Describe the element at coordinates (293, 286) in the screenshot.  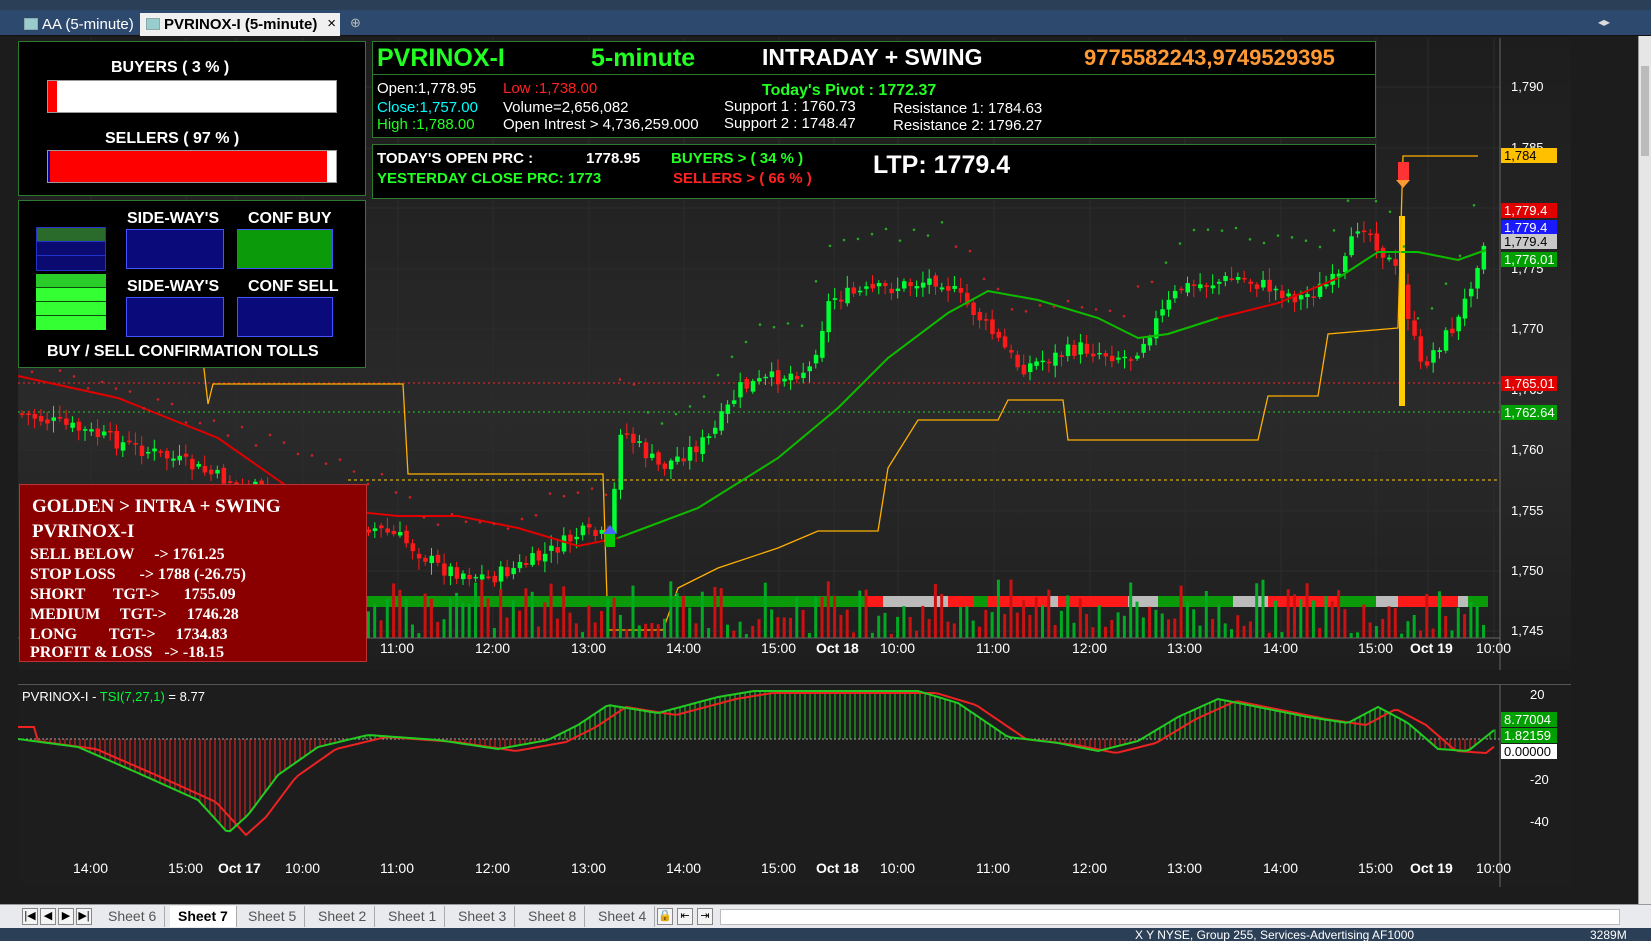
I see `confsell-label: CONF SELL` at that location.